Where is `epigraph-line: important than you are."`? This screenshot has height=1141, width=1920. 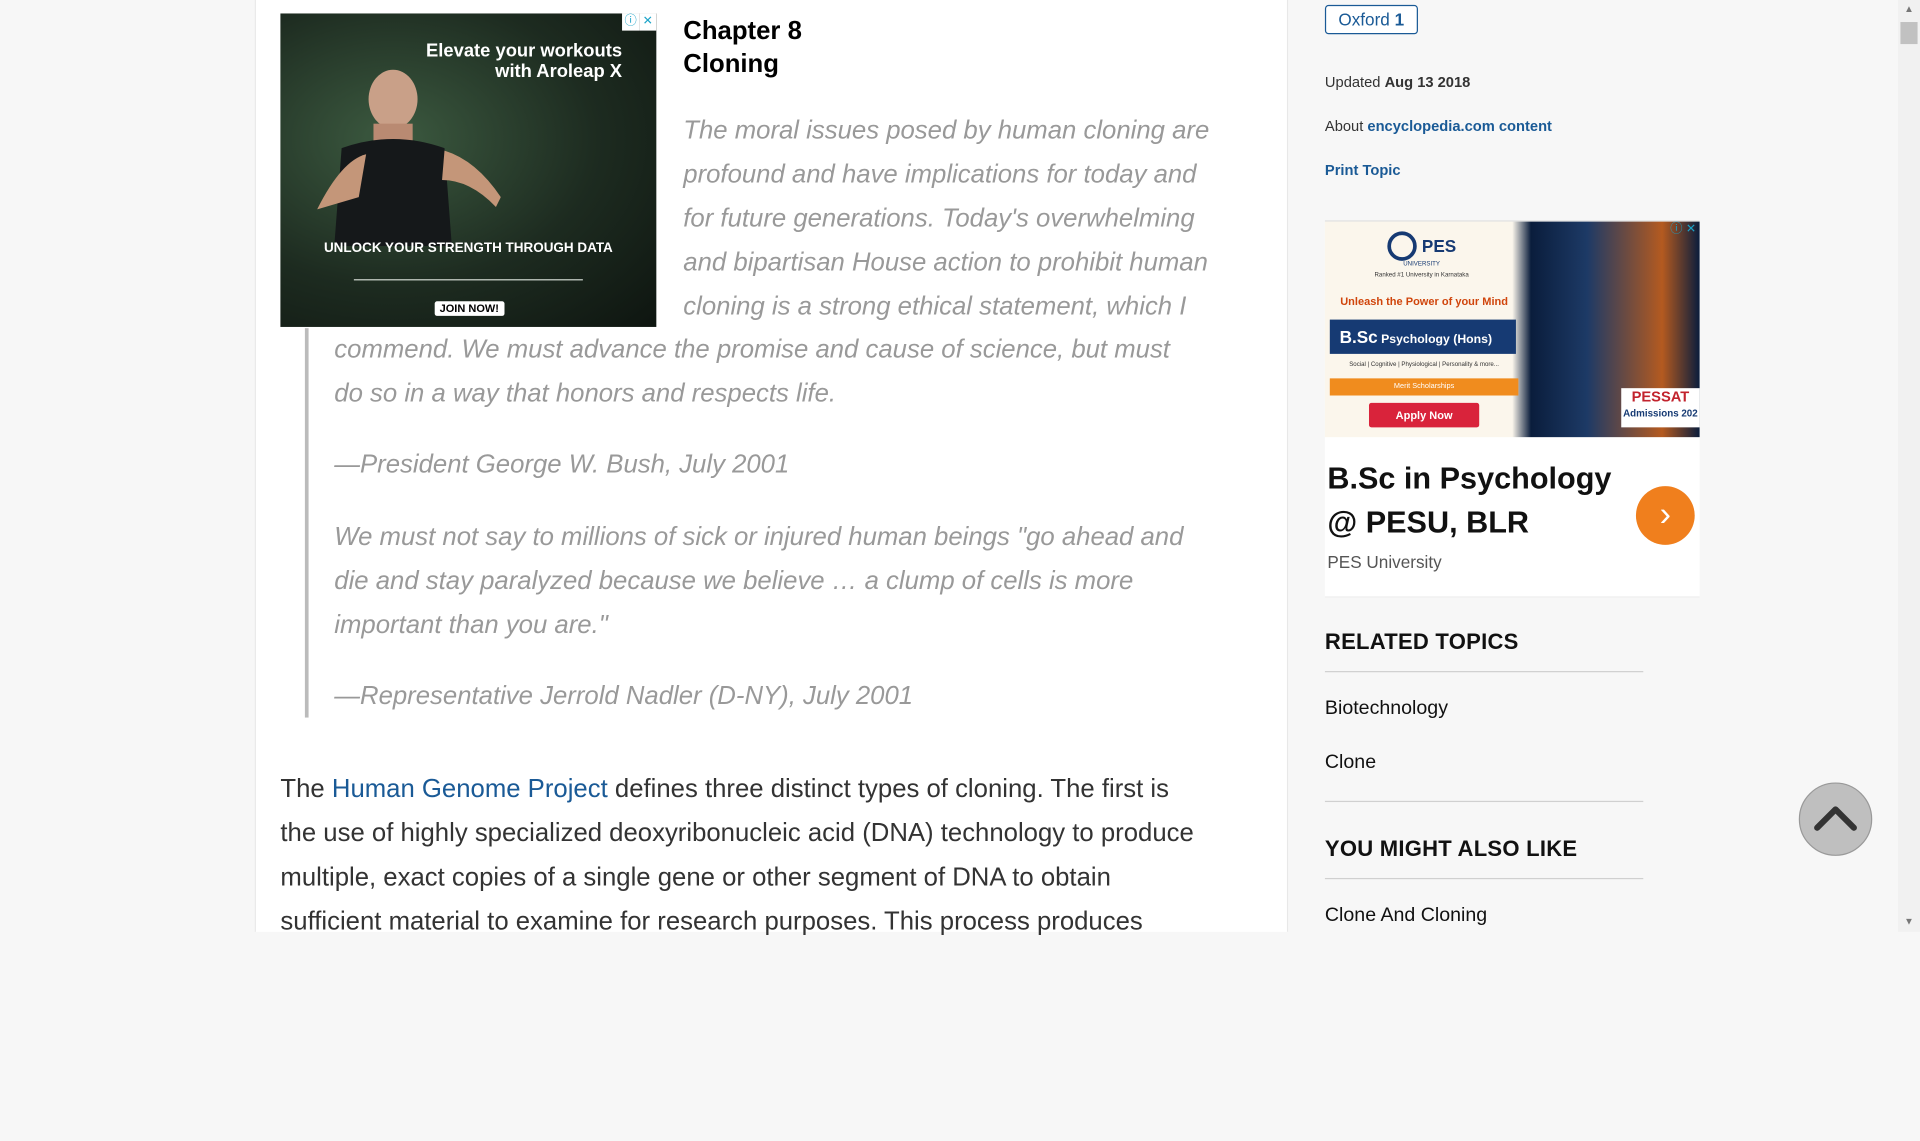 epigraph-line: important than you are." is located at coordinates (471, 625).